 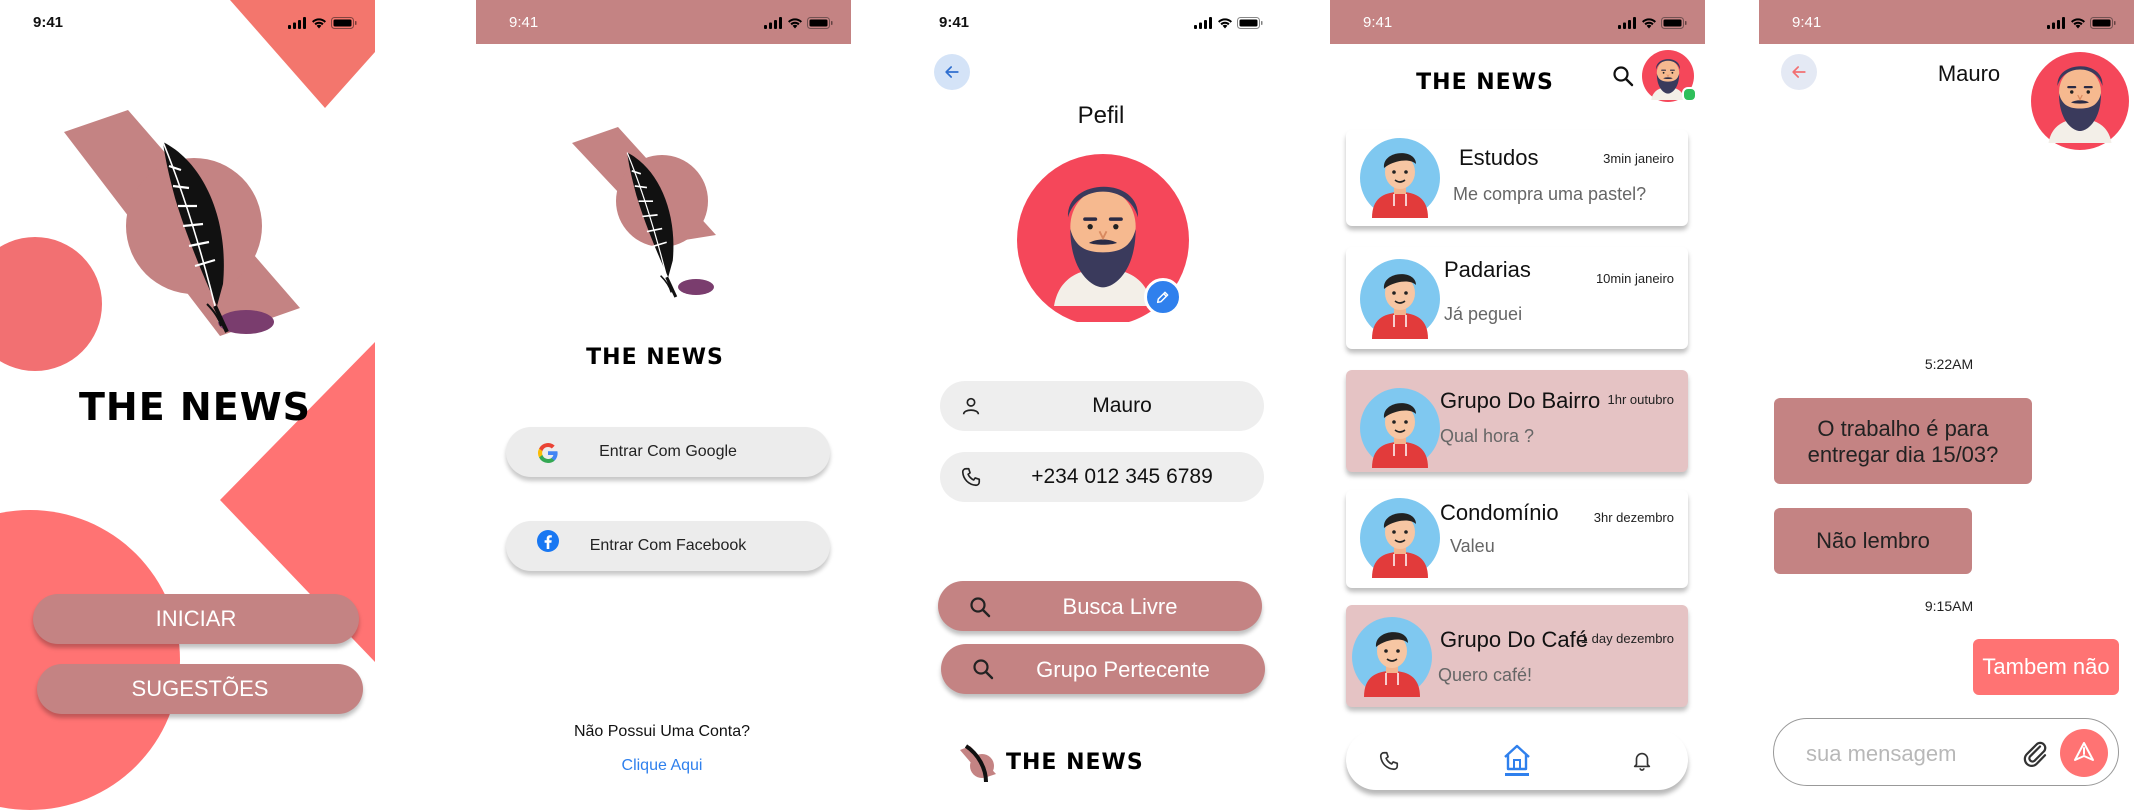 I want to click on group-label: Grupo Pertecente, so click(x=1123, y=669).